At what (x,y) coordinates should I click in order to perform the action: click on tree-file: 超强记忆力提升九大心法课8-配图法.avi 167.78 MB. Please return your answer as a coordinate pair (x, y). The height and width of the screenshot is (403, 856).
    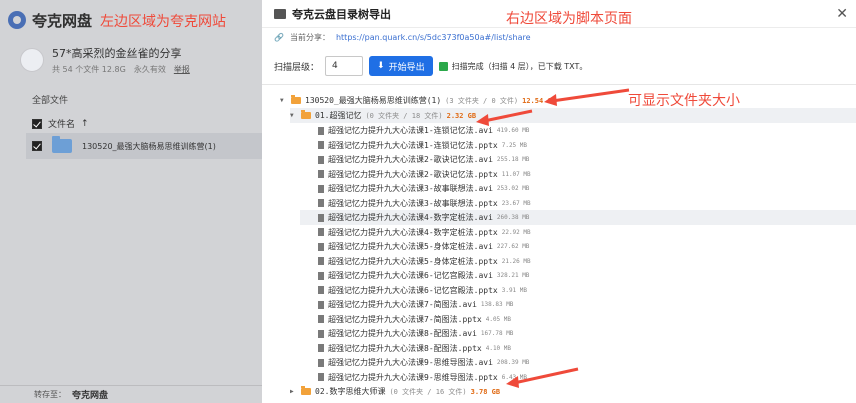
    Looking at the image, I should click on (406, 333).